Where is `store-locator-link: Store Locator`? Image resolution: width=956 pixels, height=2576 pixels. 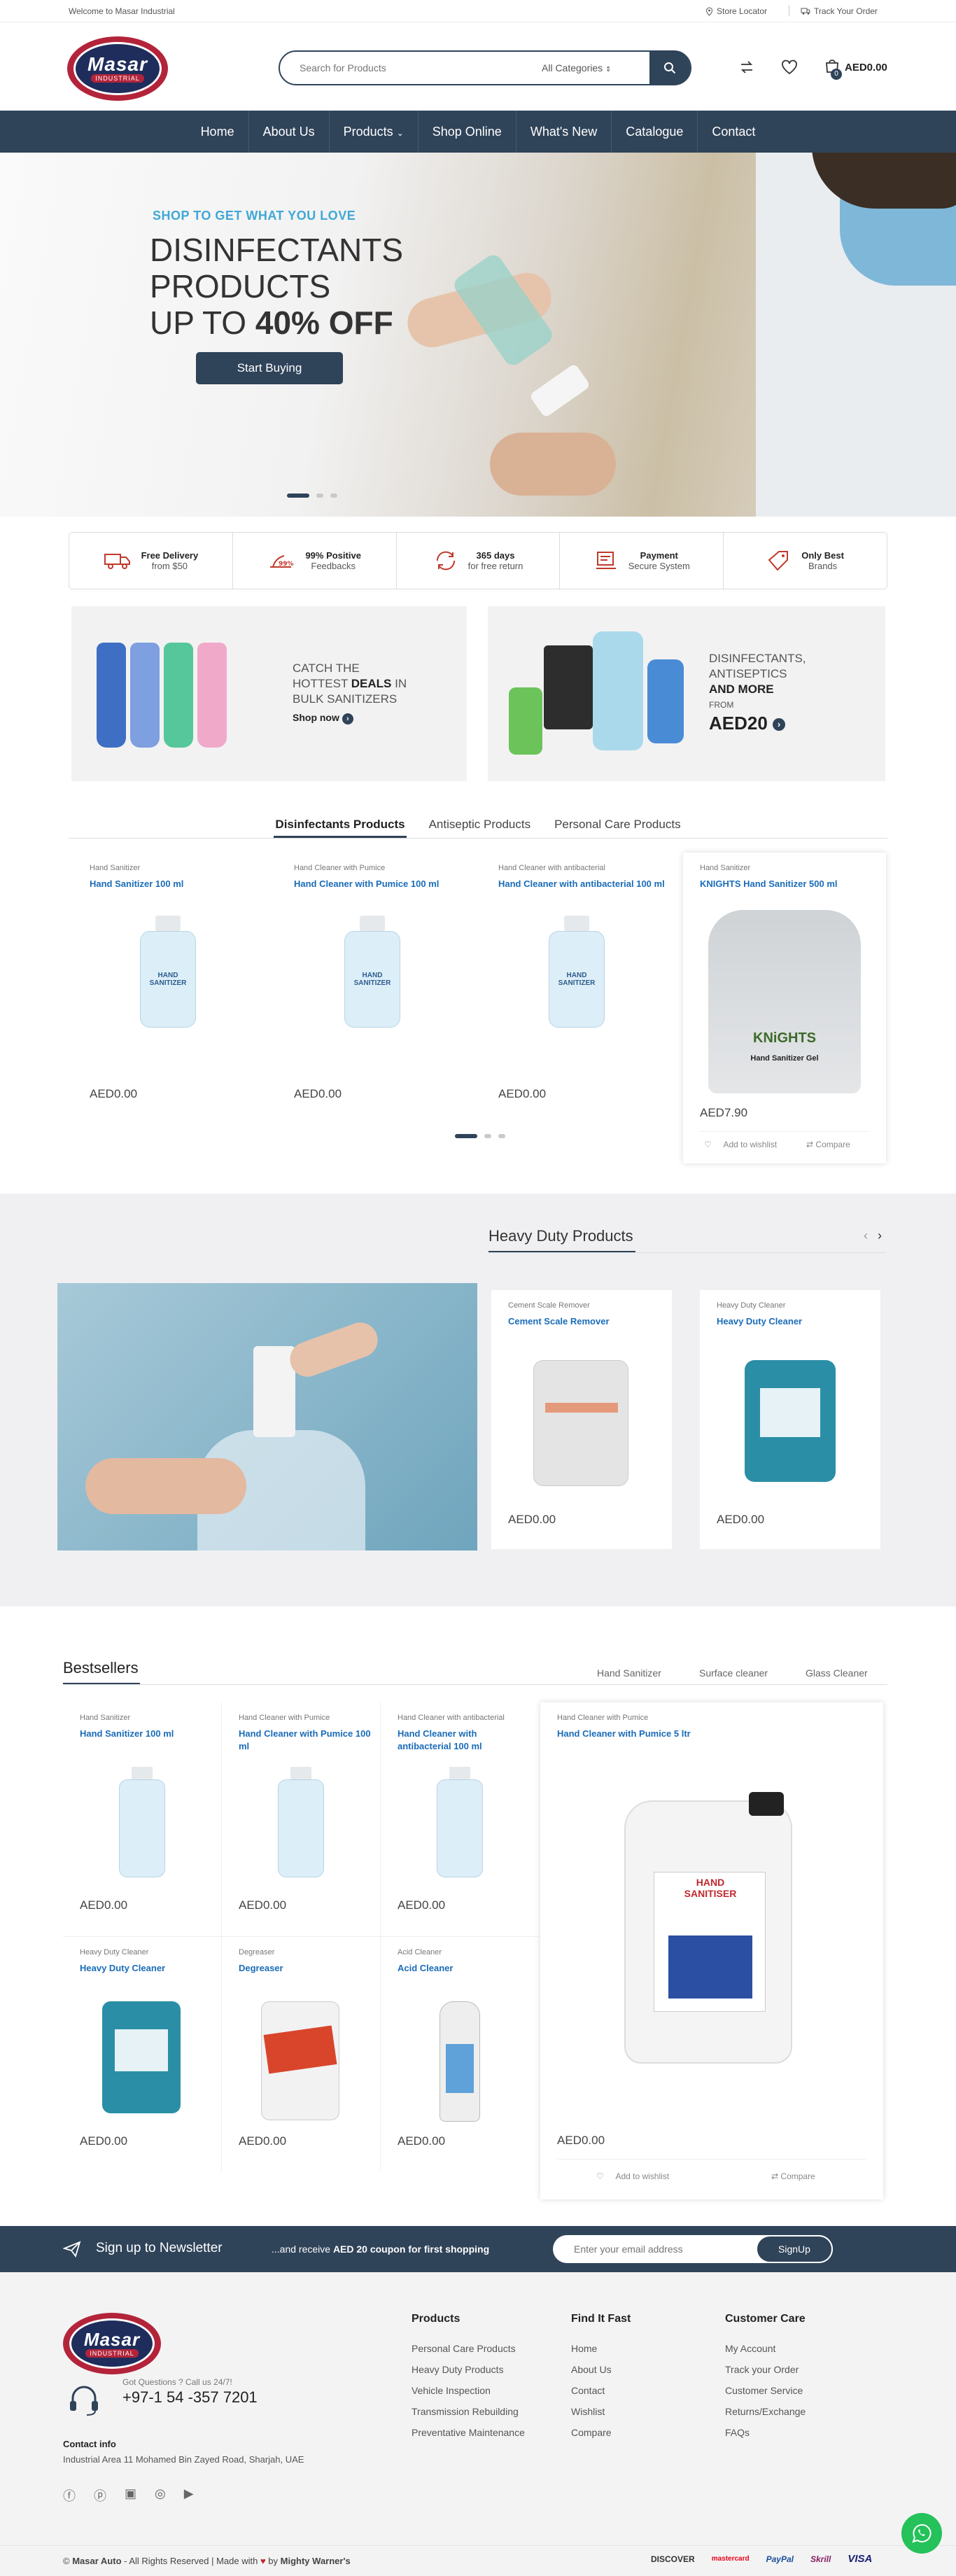 store-locator-link: Store Locator is located at coordinates (736, 11).